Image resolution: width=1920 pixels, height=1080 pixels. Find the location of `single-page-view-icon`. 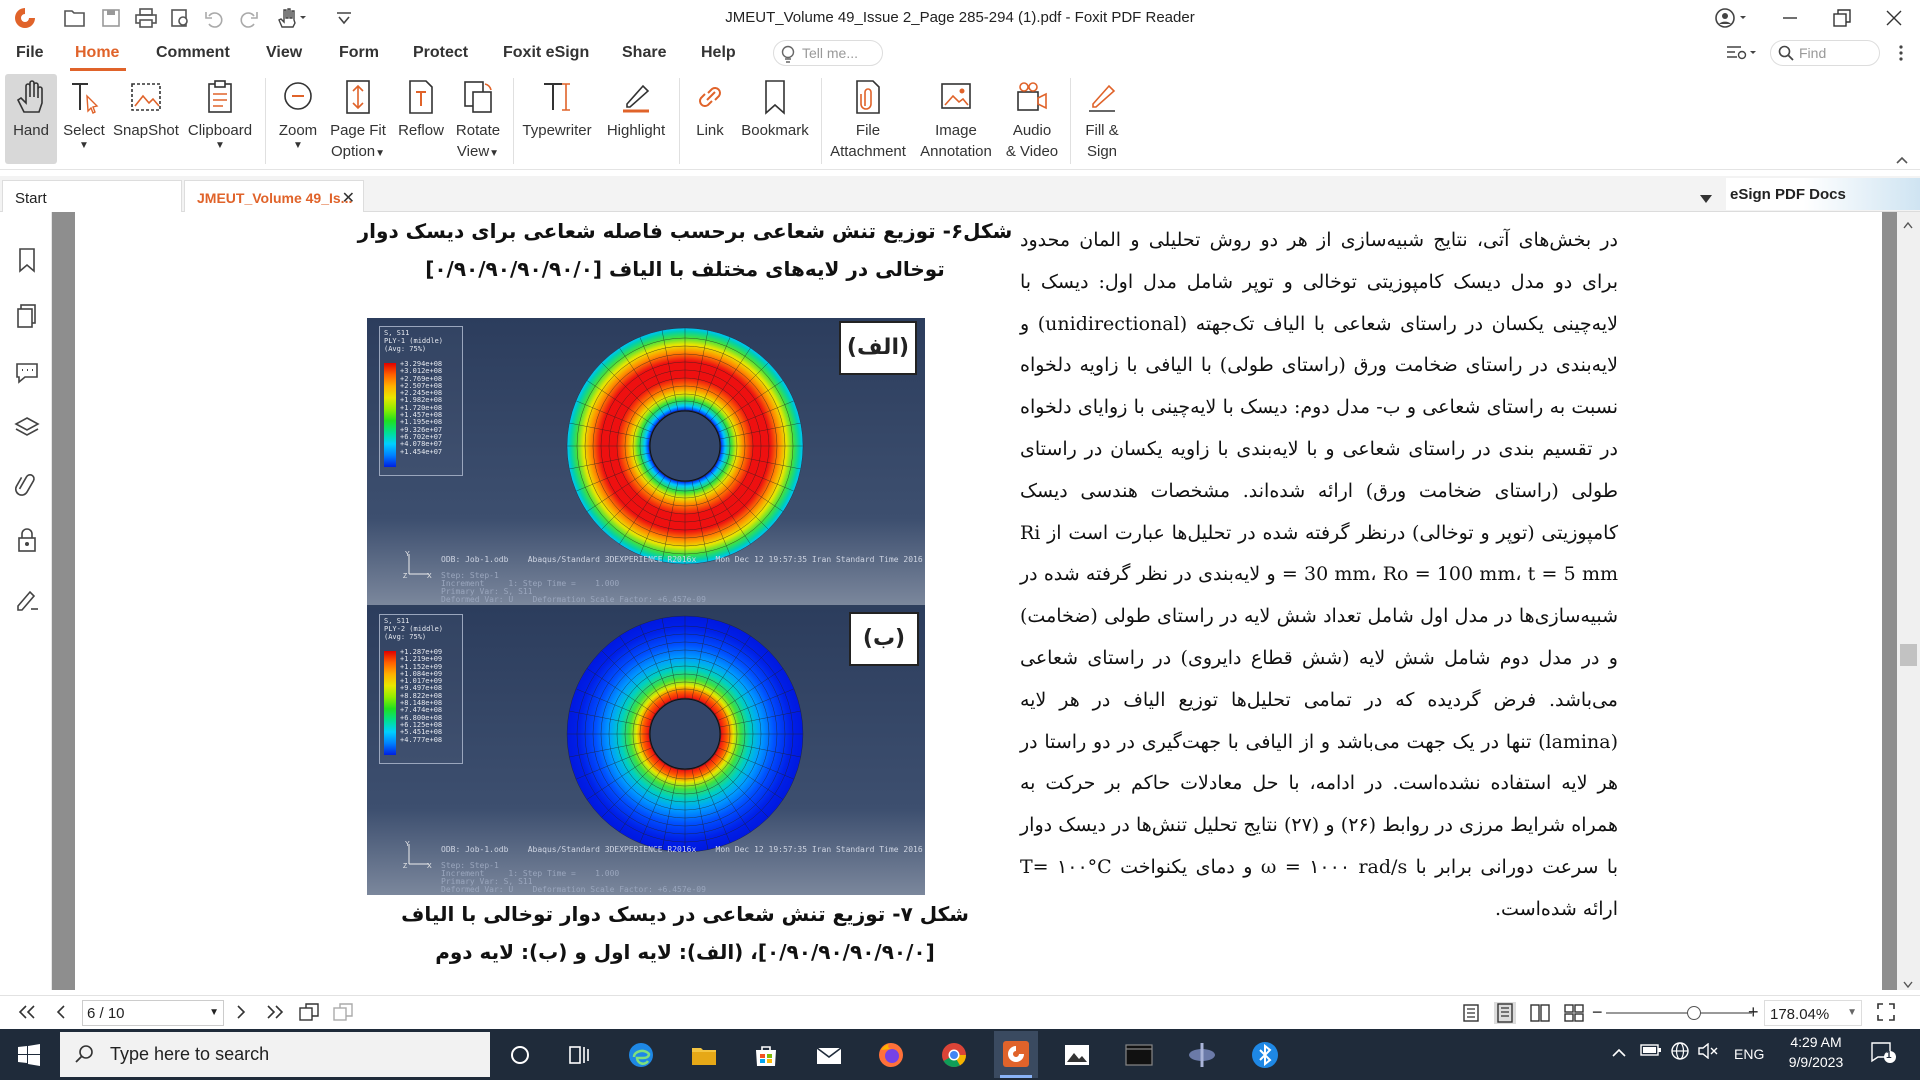

single-page-view-icon is located at coordinates (1471, 1015).